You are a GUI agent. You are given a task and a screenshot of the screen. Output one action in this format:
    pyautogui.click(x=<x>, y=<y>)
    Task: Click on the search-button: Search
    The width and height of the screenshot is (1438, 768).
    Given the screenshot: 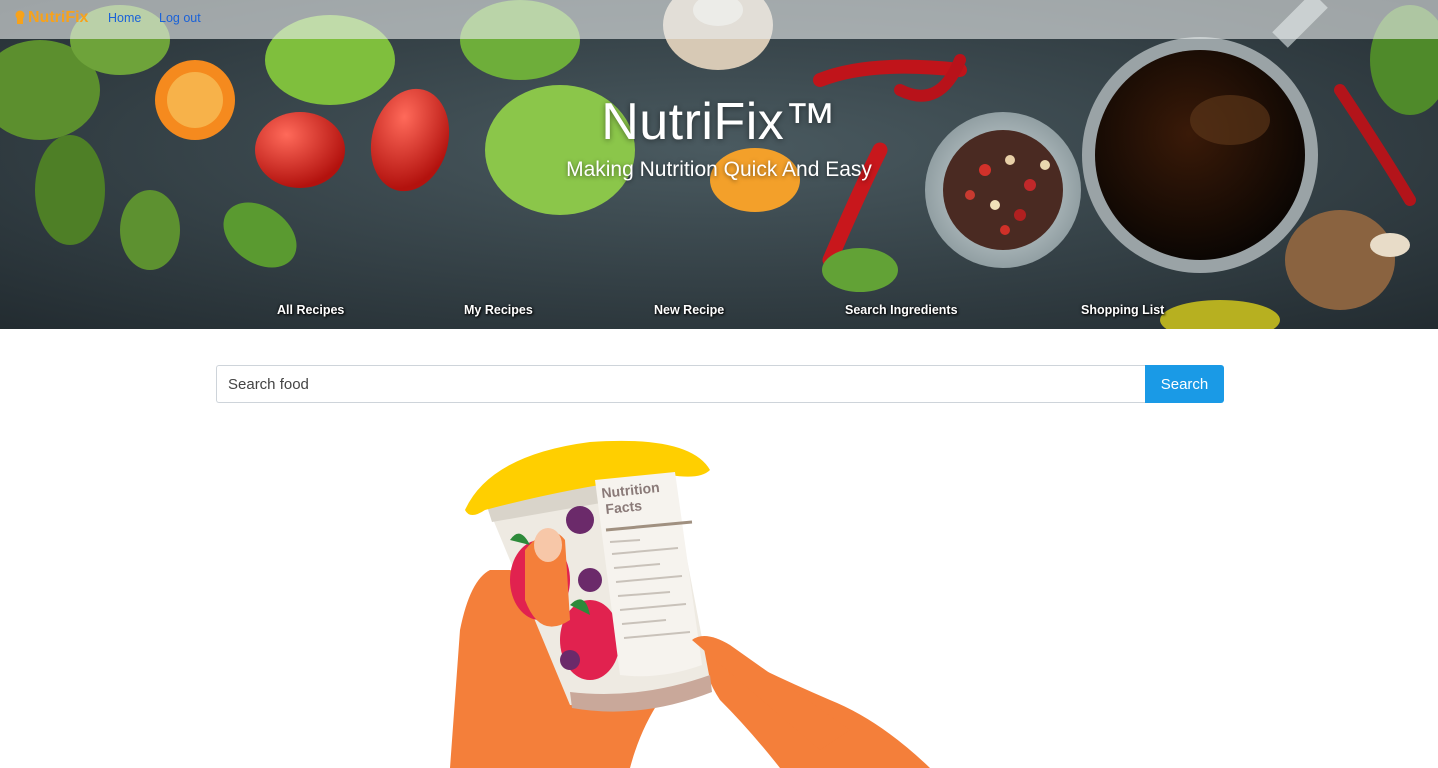 What is the action you would take?
    pyautogui.click(x=1184, y=384)
    